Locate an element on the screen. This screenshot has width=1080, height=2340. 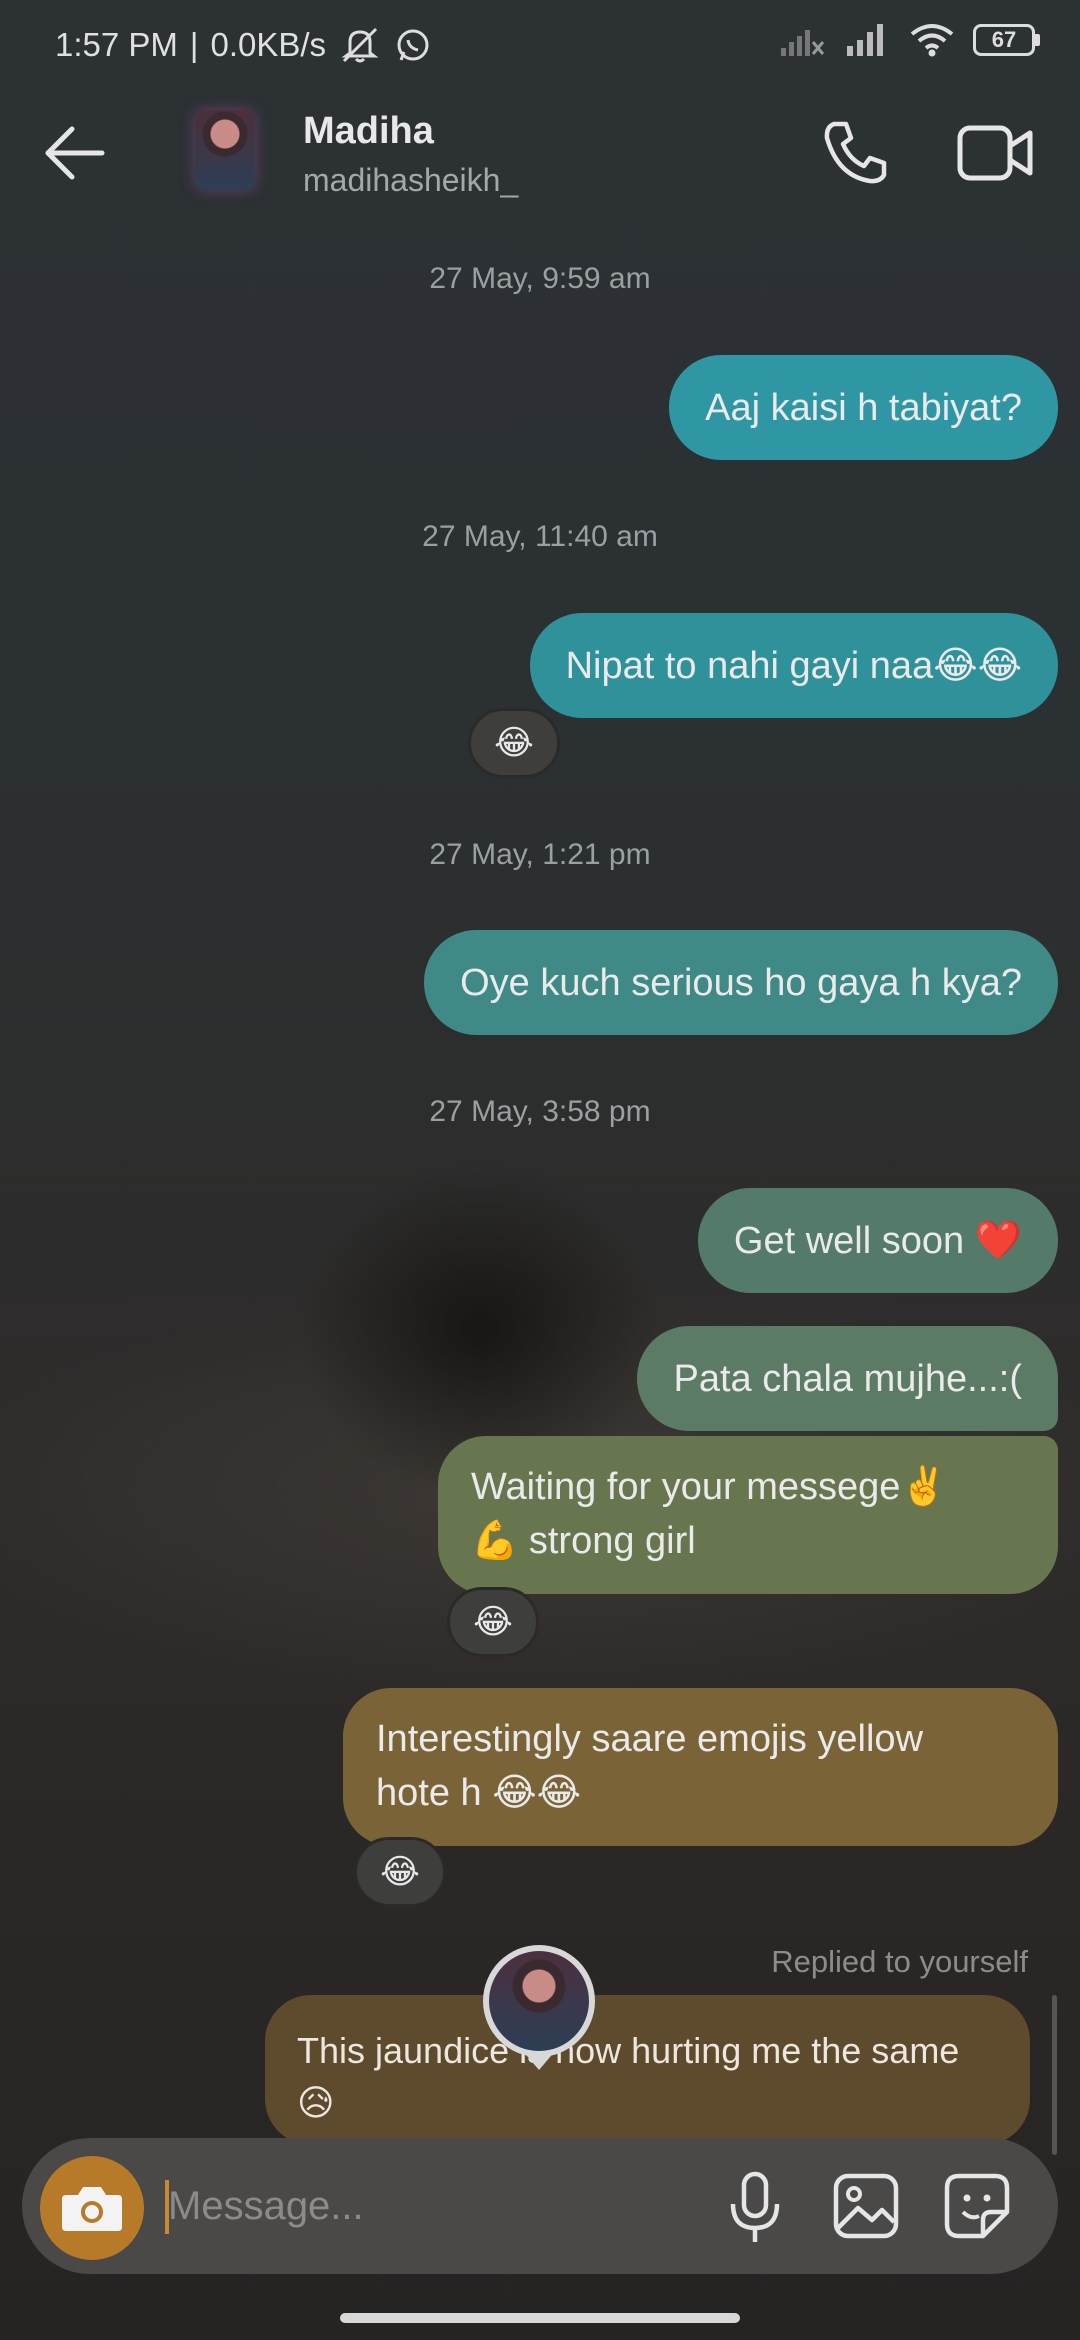
gallery-icon is located at coordinates (866, 2206).